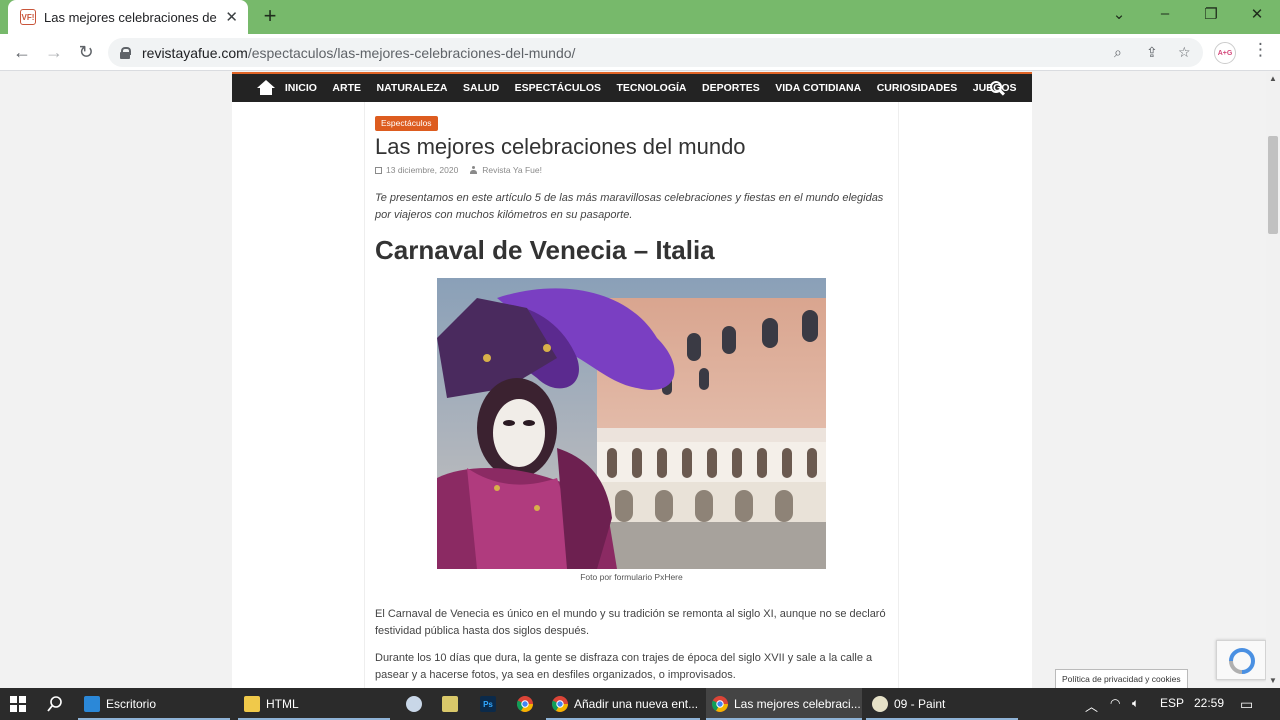  What do you see at coordinates (512, 170) in the screenshot?
I see `article-author: Revista Ya Fue!` at bounding box center [512, 170].